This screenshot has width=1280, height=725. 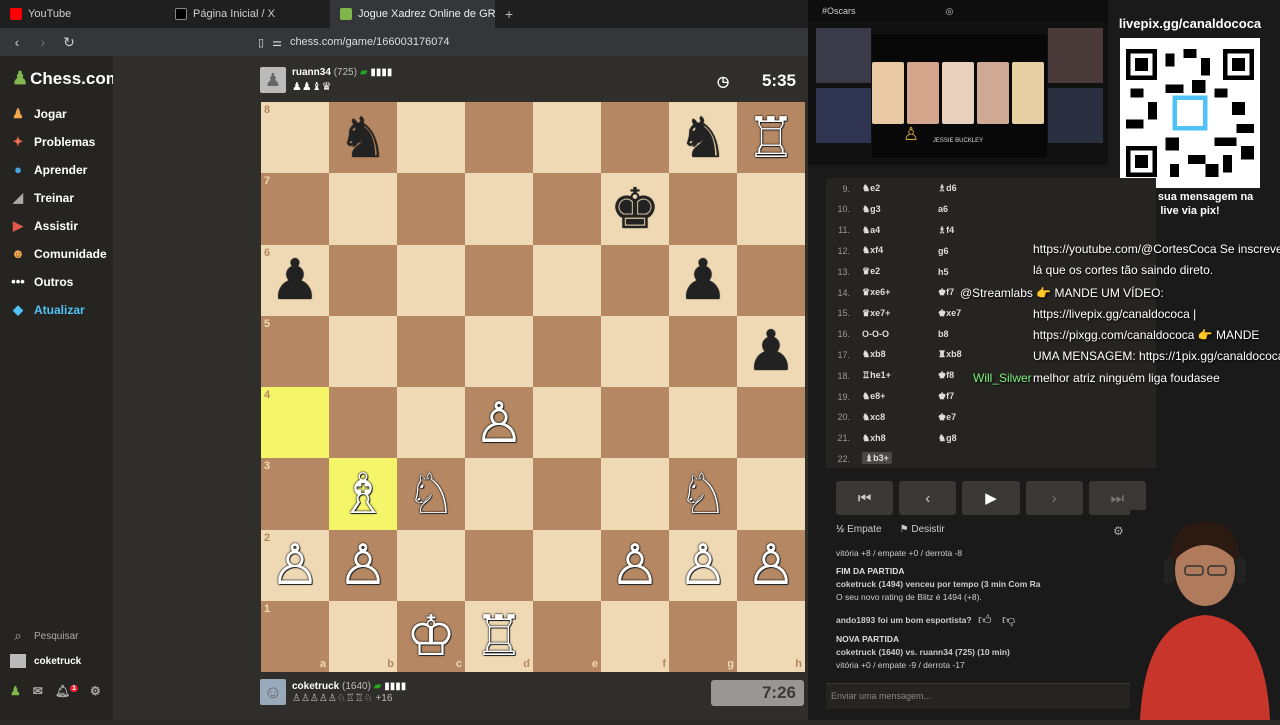 I want to click on draw-button: ½ Empate, so click(x=859, y=529).